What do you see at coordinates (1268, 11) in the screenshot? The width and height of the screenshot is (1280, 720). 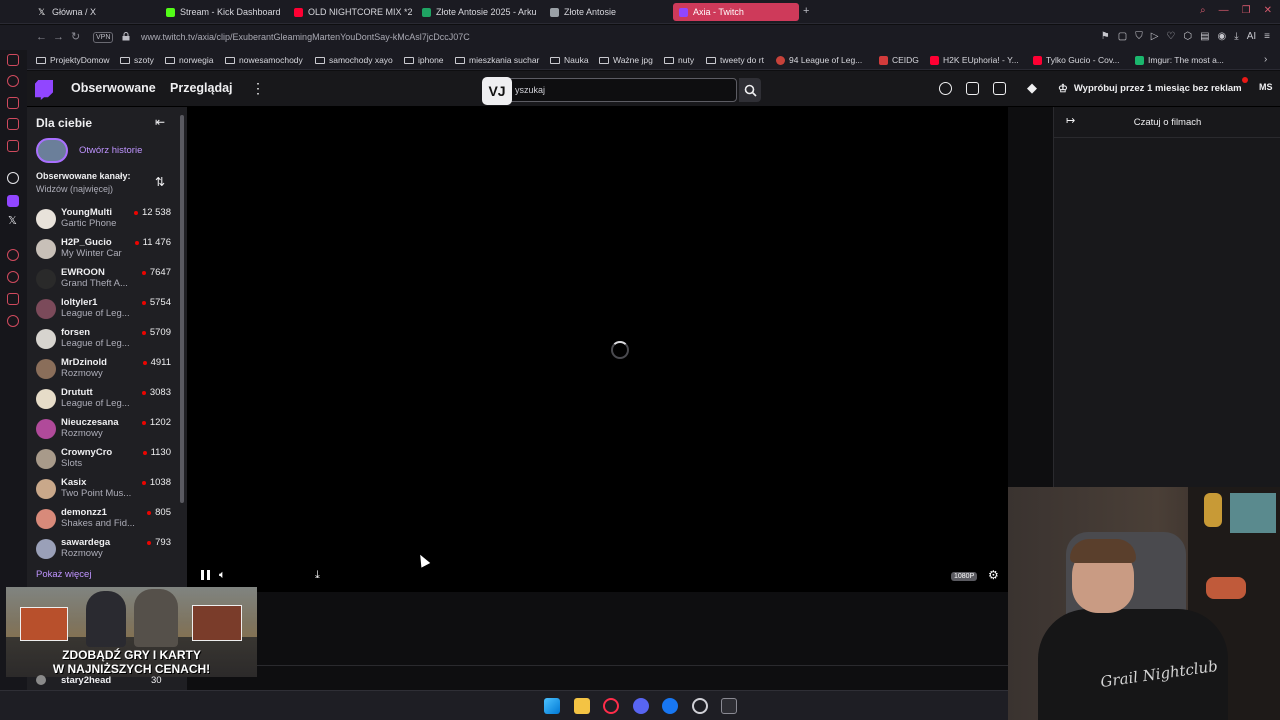 I see `close-window-icon: ✕` at bounding box center [1268, 11].